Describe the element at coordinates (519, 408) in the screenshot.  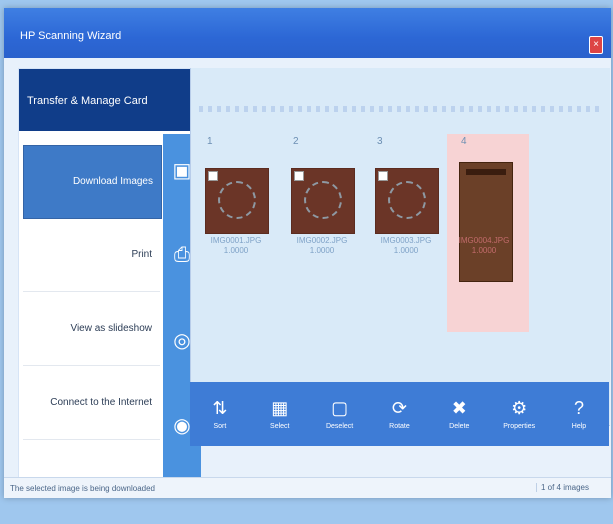
I see `properties-icon: ⚙` at that location.